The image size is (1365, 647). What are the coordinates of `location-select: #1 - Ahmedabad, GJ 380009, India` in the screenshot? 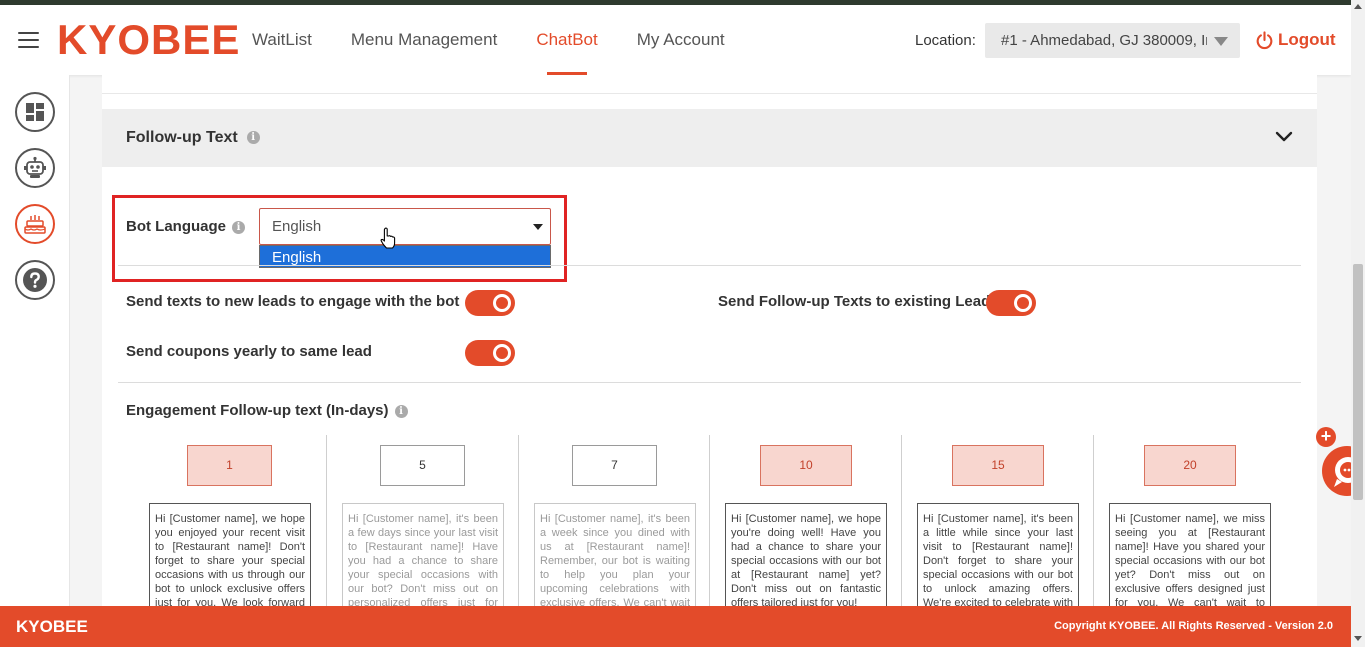 It's located at (1112, 40).